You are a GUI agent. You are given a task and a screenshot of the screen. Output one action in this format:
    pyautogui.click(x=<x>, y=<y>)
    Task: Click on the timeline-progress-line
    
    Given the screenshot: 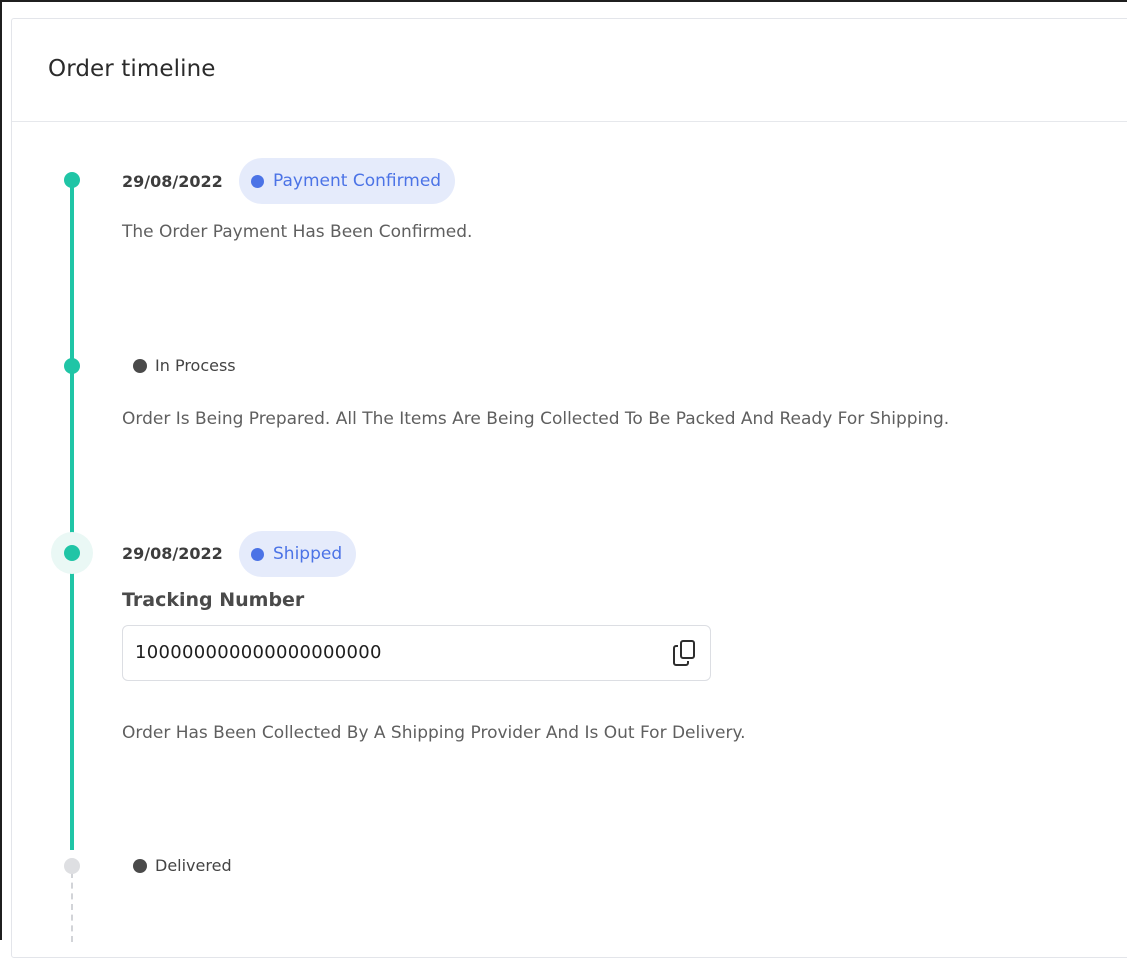 What is the action you would take?
    pyautogui.click(x=72, y=515)
    